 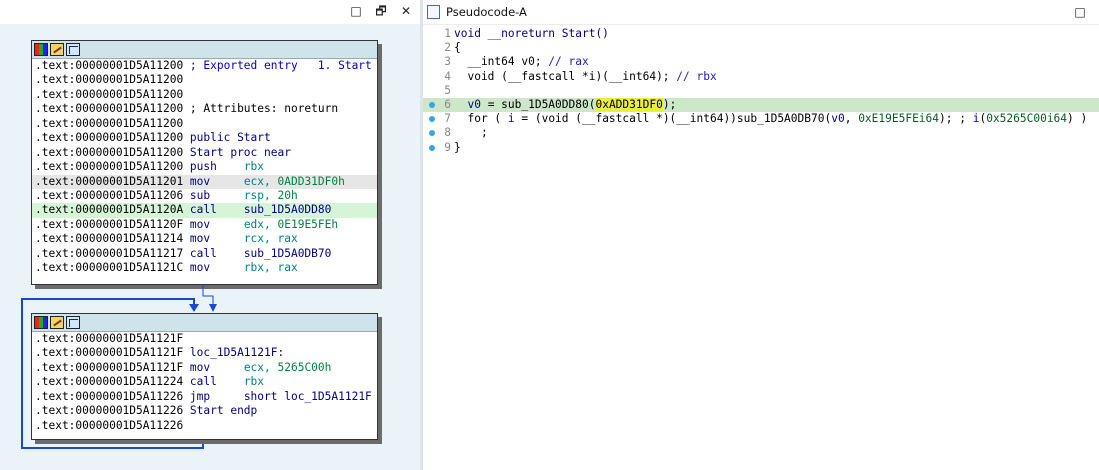 What do you see at coordinates (481, 119) in the screenshot?
I see `code-token: for (` at bounding box center [481, 119].